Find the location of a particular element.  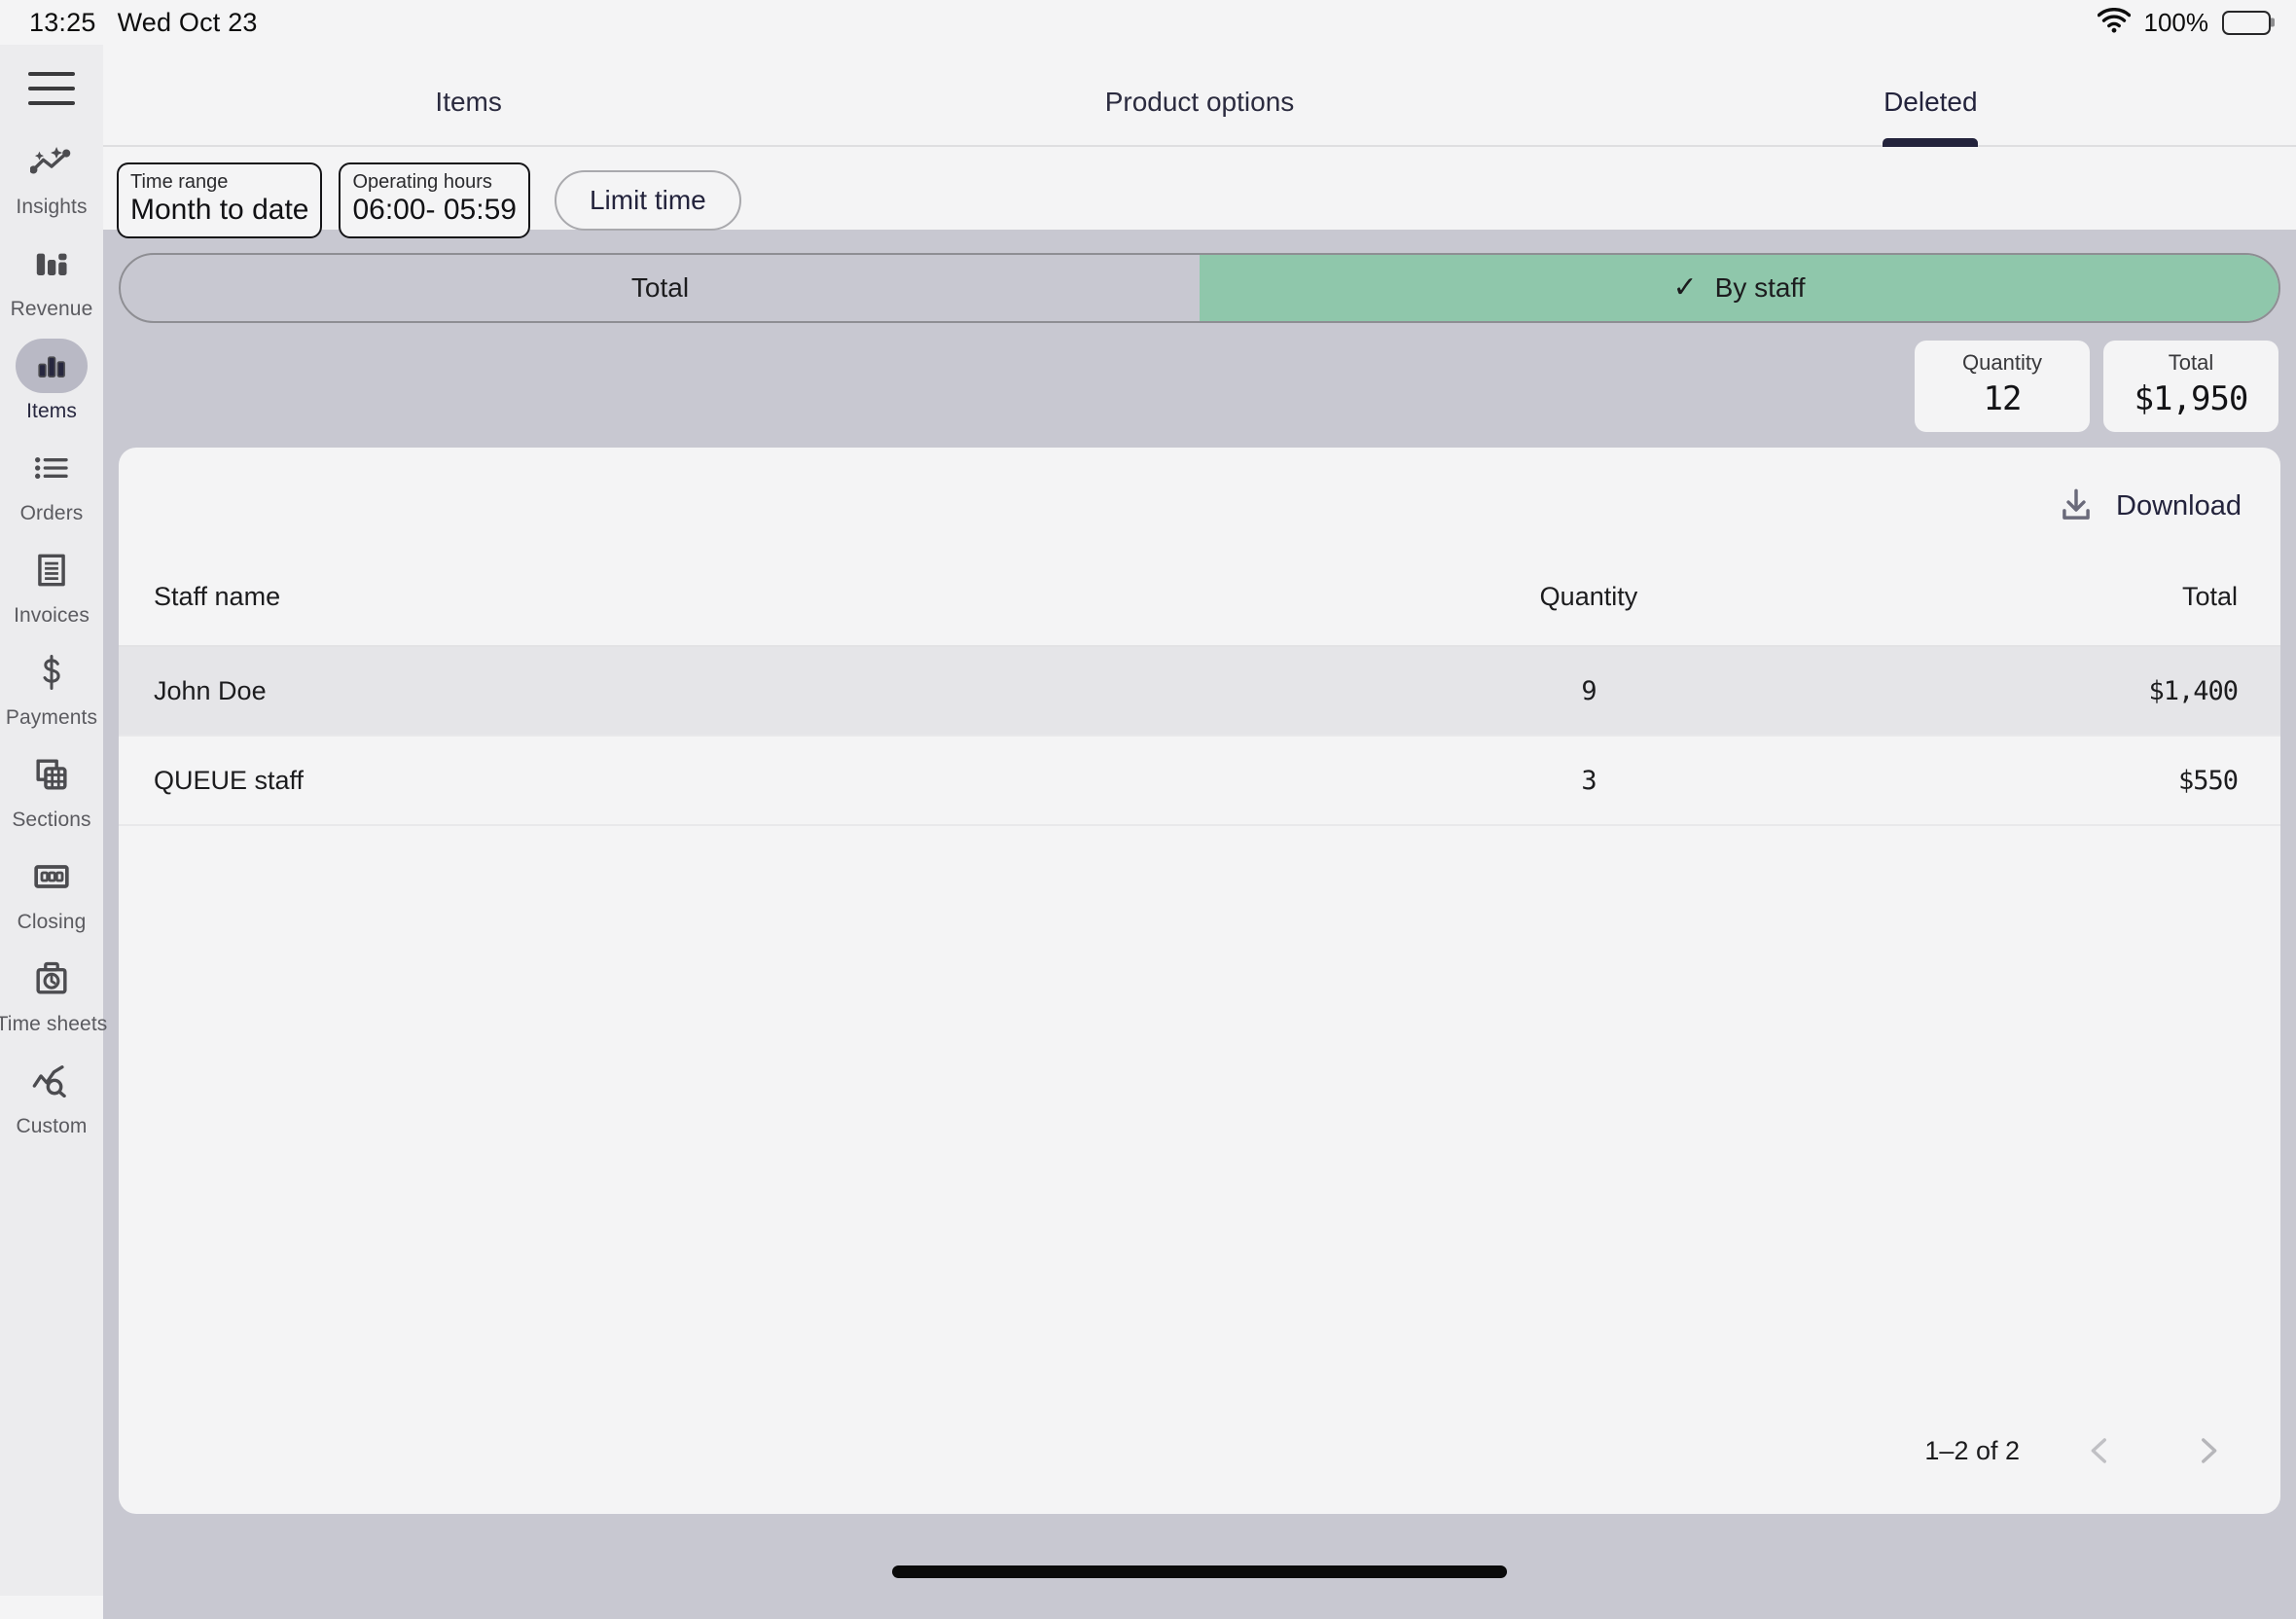

column-header-total: Total is located at coordinates (2053, 605).